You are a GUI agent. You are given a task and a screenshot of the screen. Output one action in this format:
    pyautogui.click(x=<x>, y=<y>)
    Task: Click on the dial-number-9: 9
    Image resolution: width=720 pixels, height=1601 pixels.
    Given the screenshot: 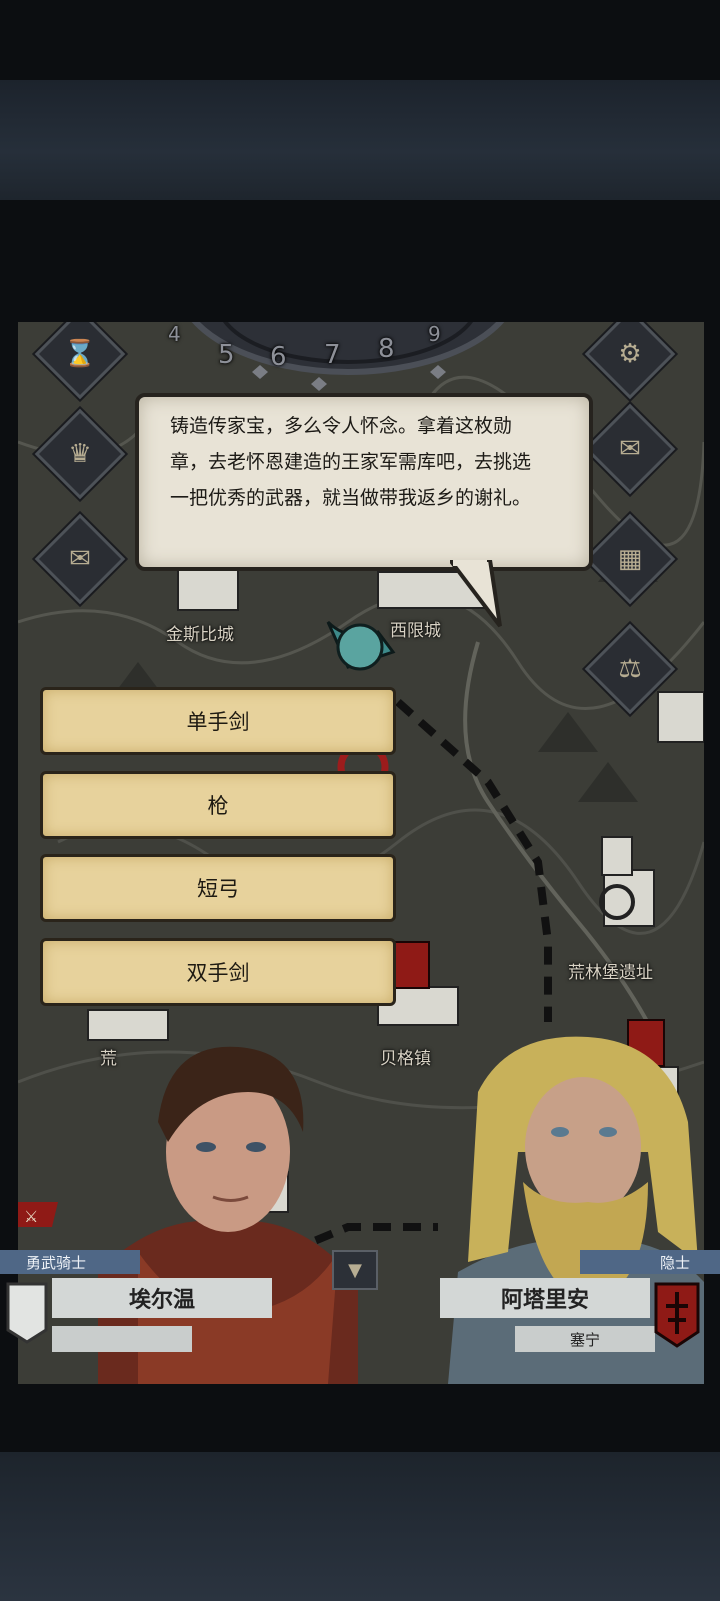 What is the action you would take?
    pyautogui.click(x=434, y=334)
    